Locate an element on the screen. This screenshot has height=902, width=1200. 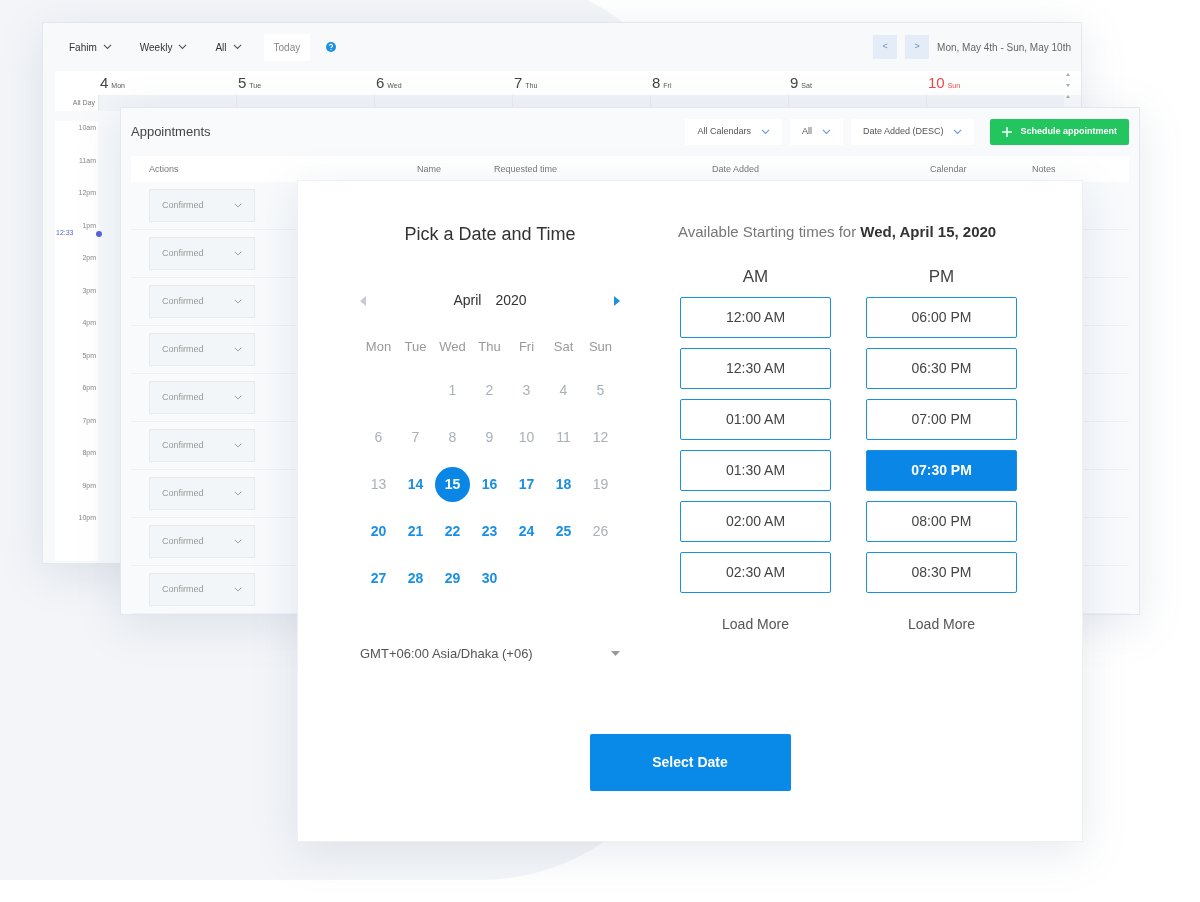
plus-icon is located at coordinates (1007, 132).